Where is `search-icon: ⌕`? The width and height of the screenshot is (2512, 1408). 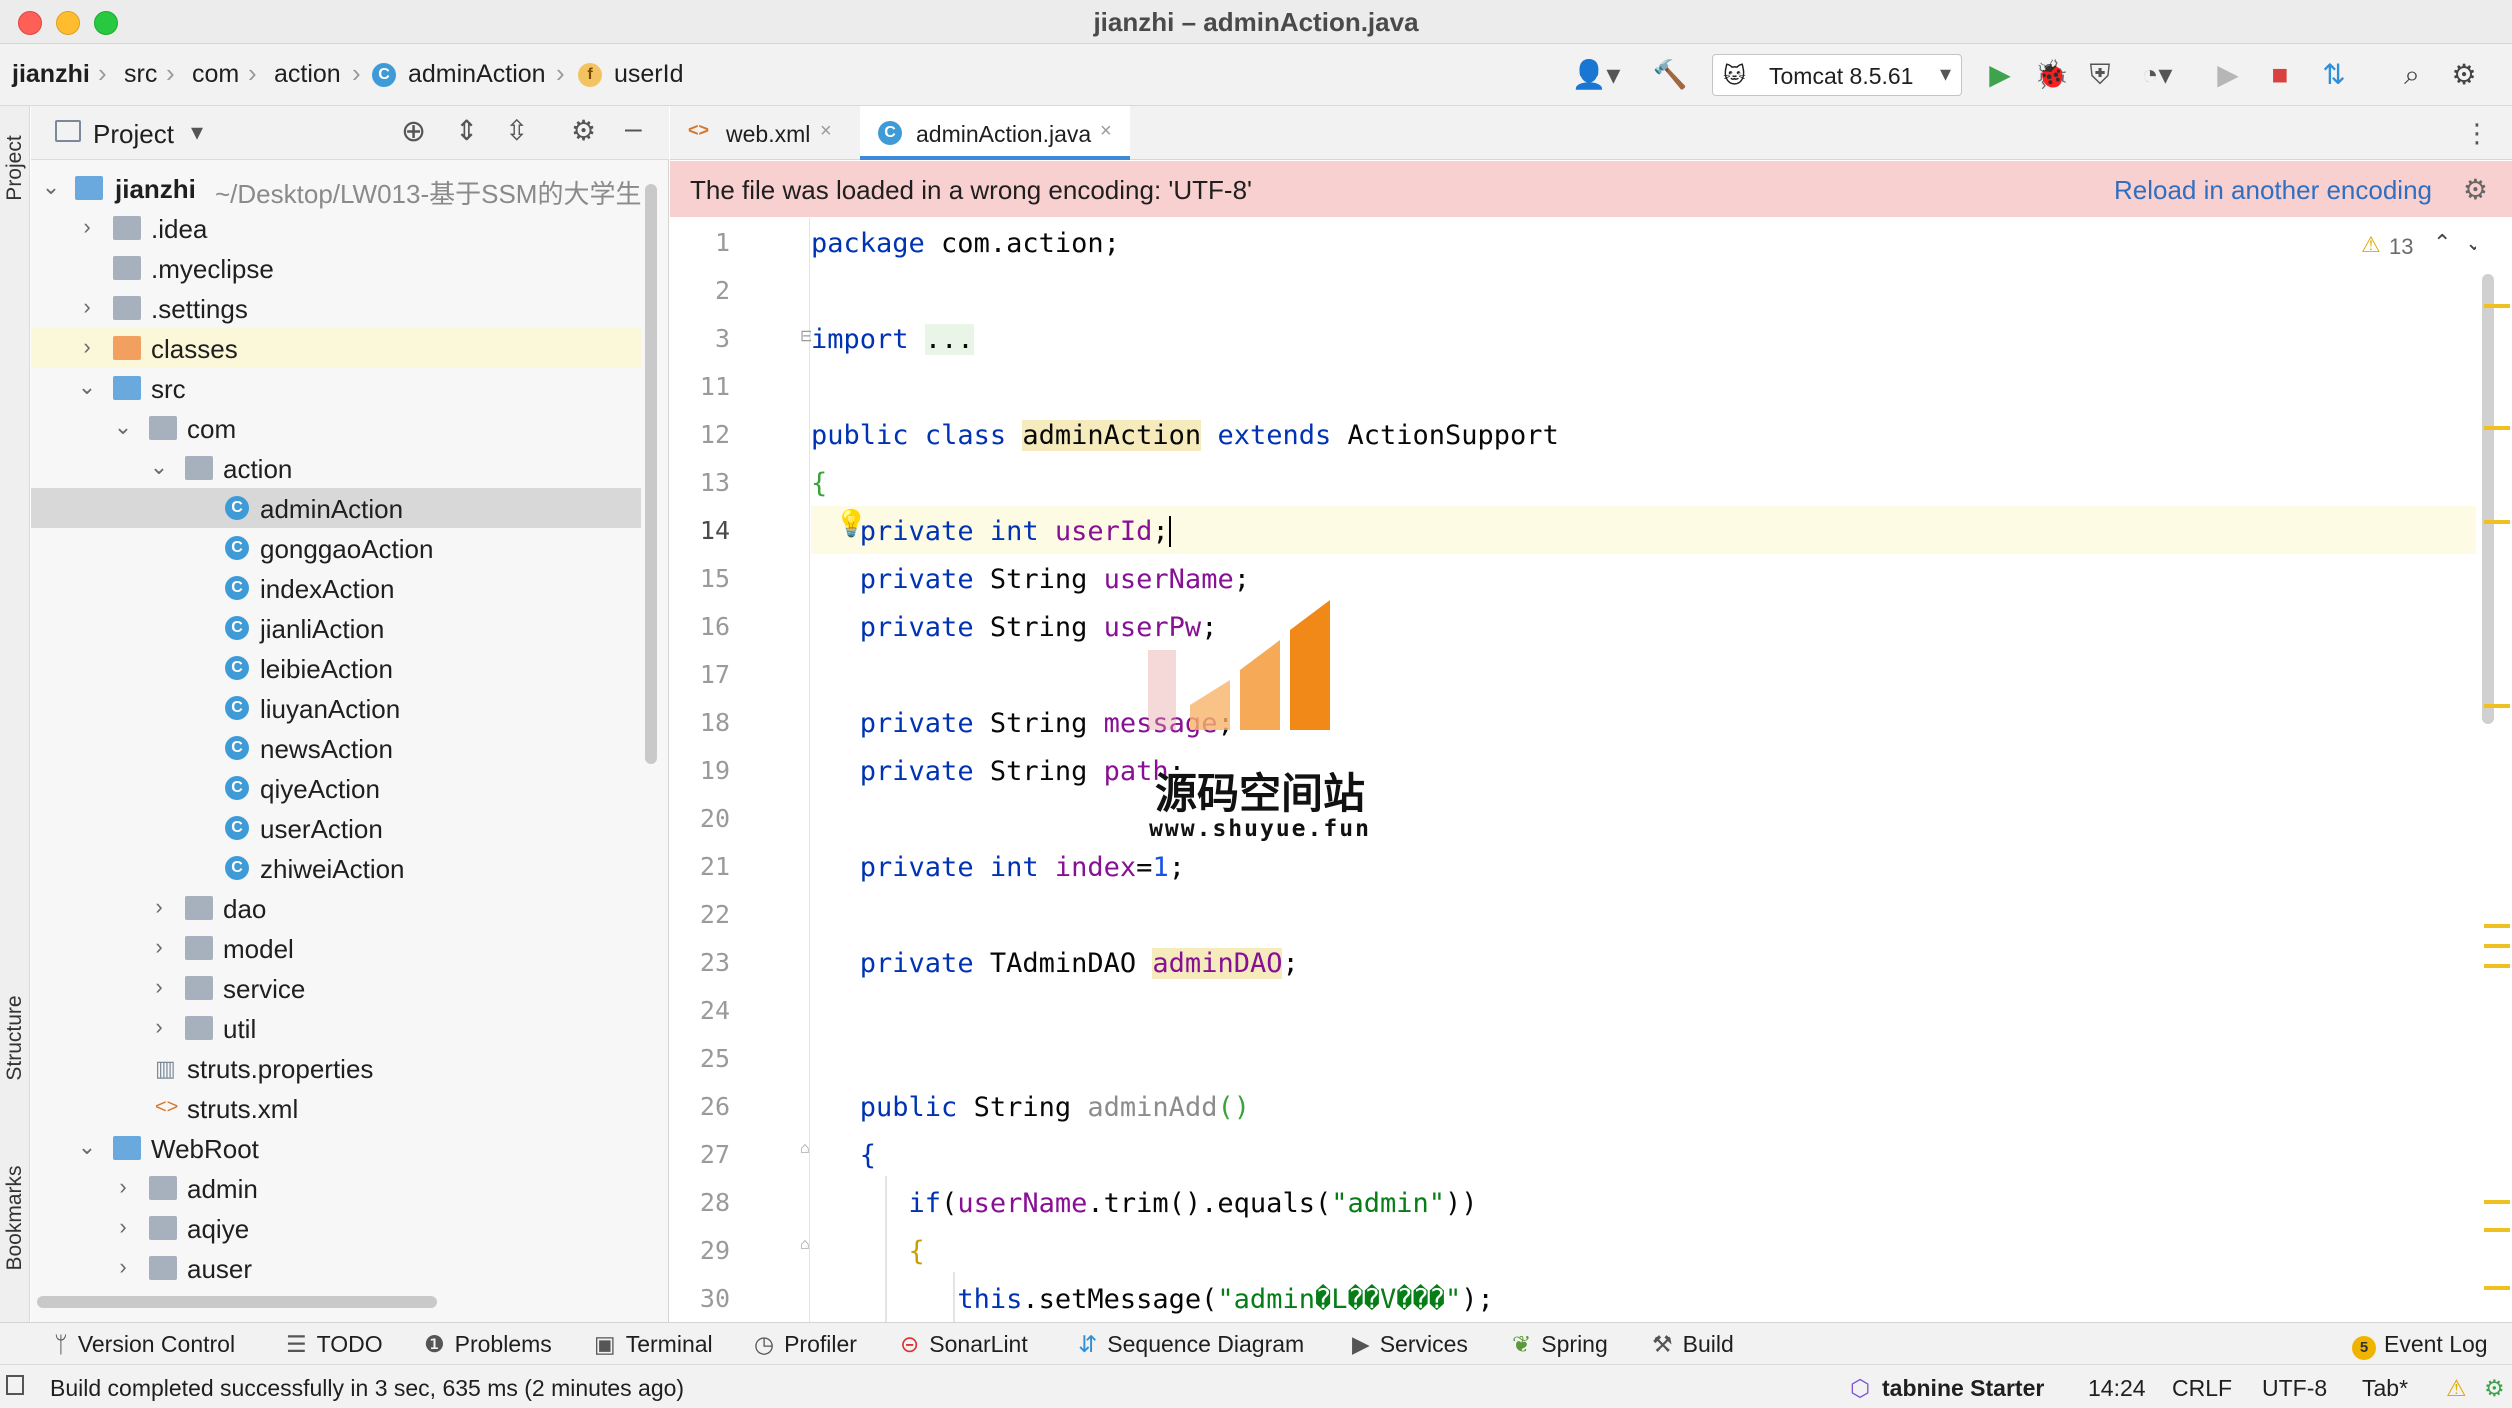 search-icon: ⌕ is located at coordinates (2412, 75).